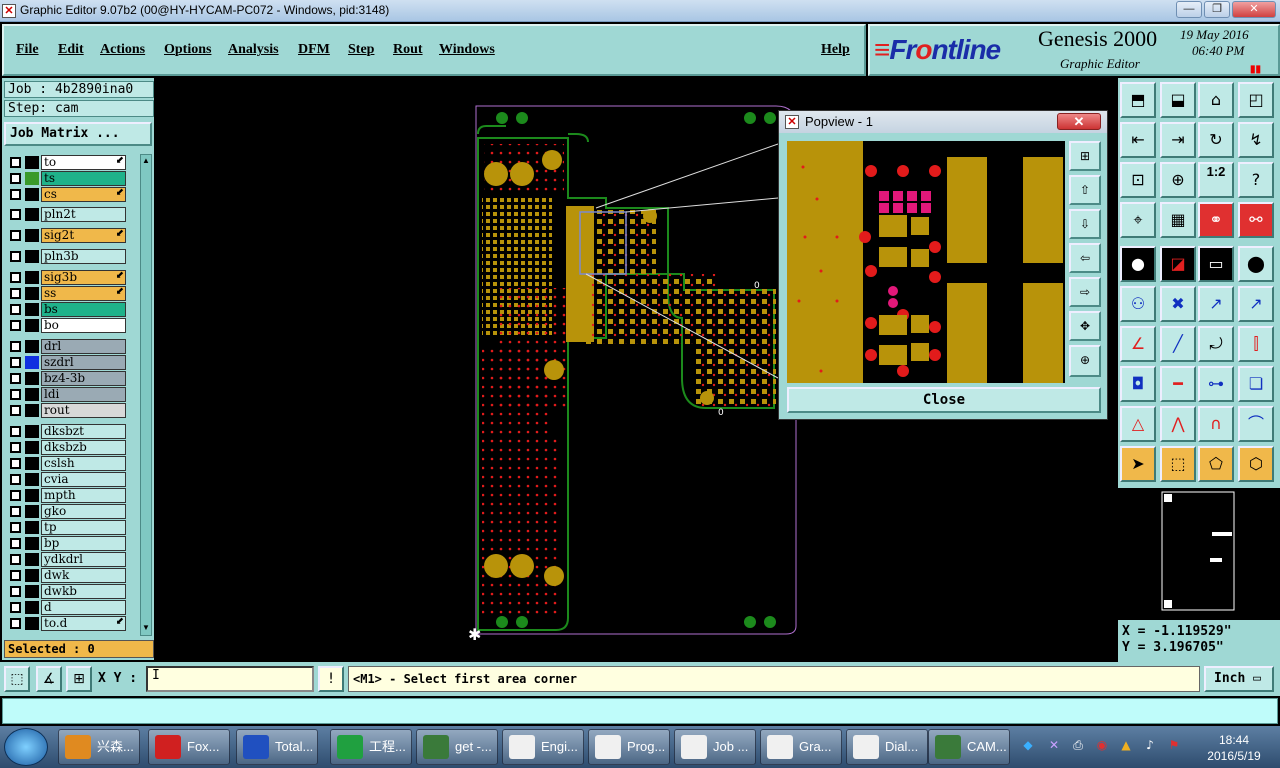 The width and height of the screenshot is (1280, 768). Describe the element at coordinates (1178, 304) in the screenshot. I see `cross-delete-icon: ✖` at that location.